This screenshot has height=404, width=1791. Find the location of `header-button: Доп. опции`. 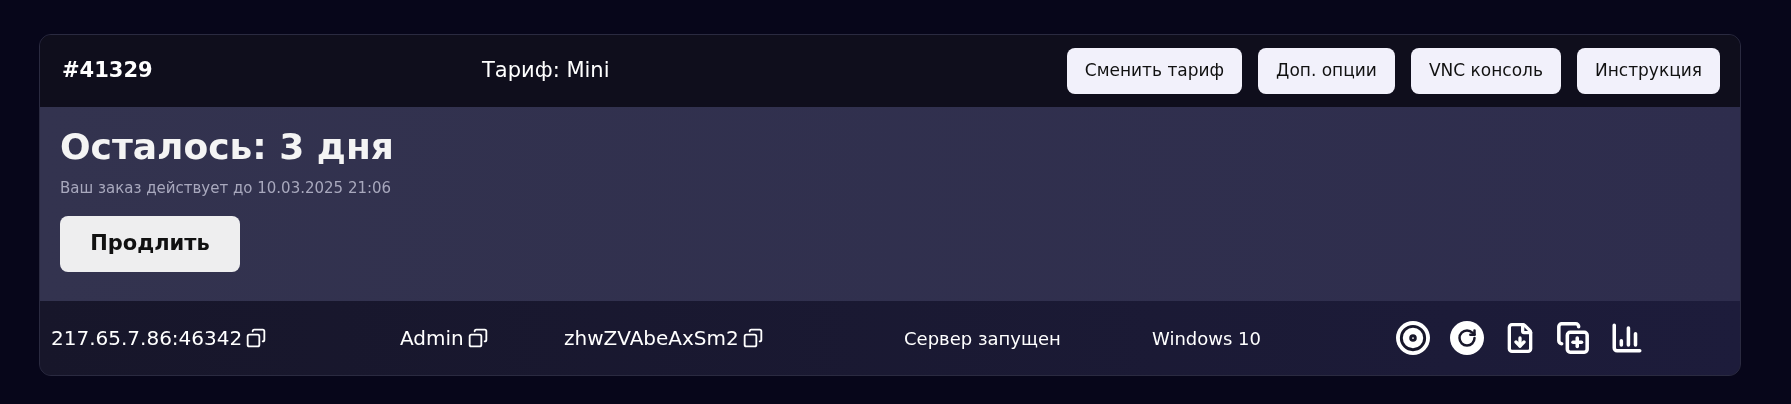

header-button: Доп. опции is located at coordinates (1326, 71).